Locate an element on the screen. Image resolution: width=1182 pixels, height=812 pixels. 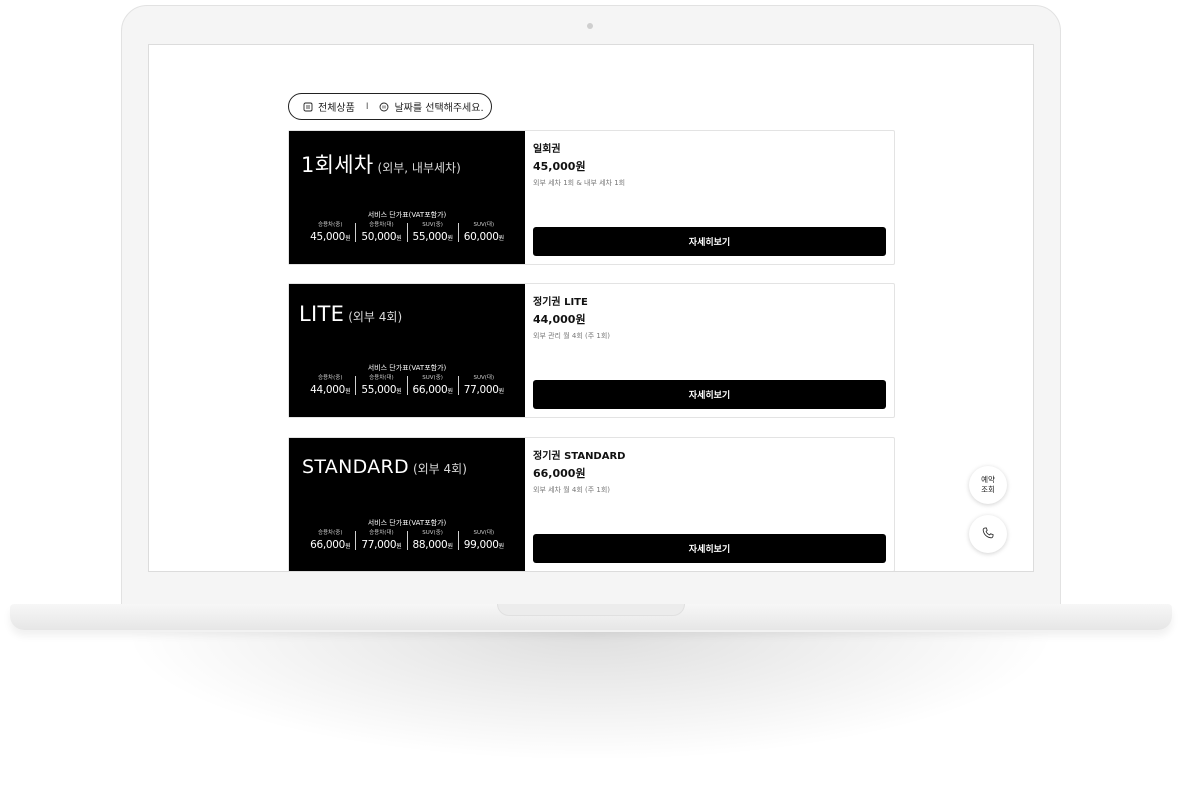
price-value: 60,000 is located at coordinates (481, 236).